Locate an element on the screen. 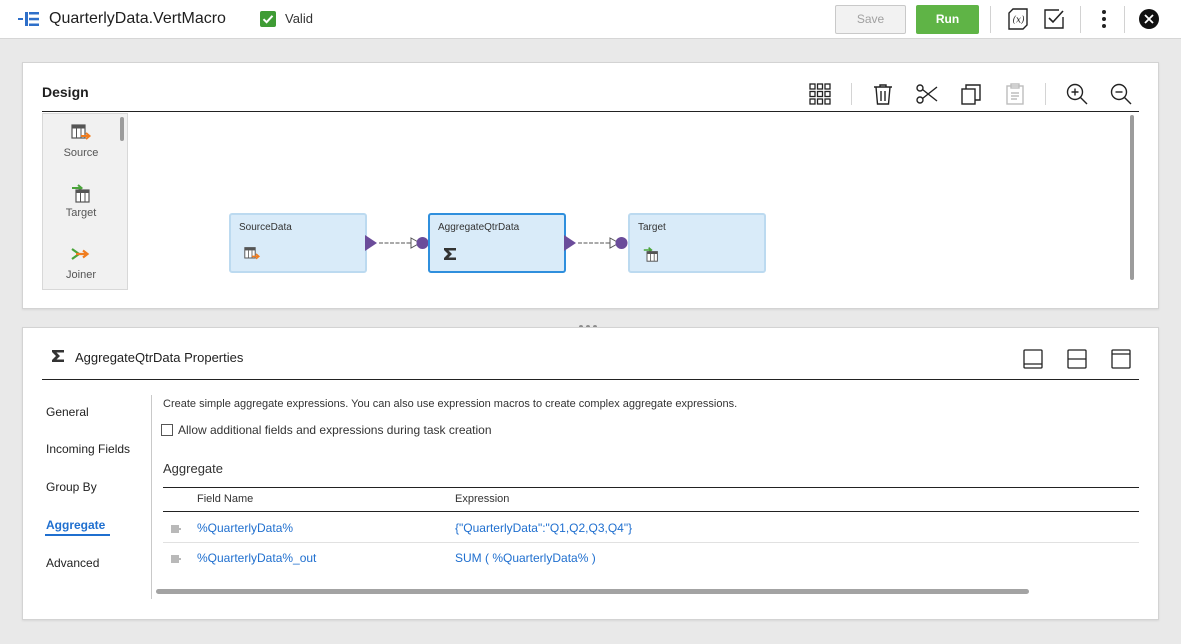  nav-advanced: Advanced is located at coordinates (72, 563).